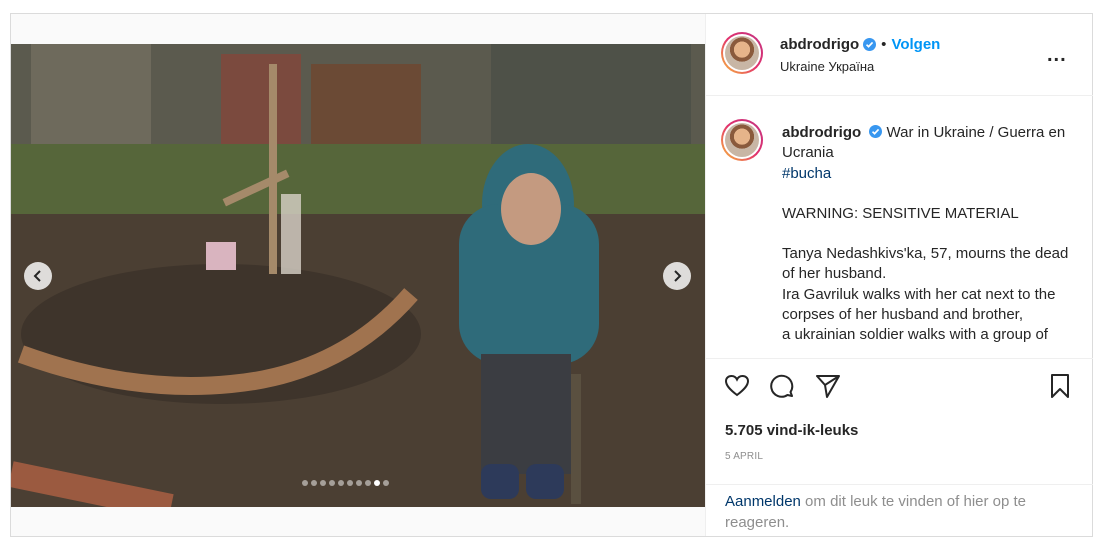 The image size is (1100, 547). I want to click on action-bar, so click(899, 383).